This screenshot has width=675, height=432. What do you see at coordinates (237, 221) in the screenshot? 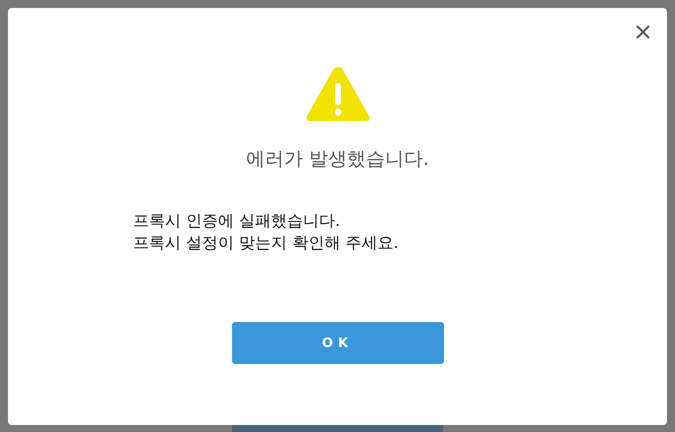
I see `message-text: 프록시 인증에 실패했습니다.` at bounding box center [237, 221].